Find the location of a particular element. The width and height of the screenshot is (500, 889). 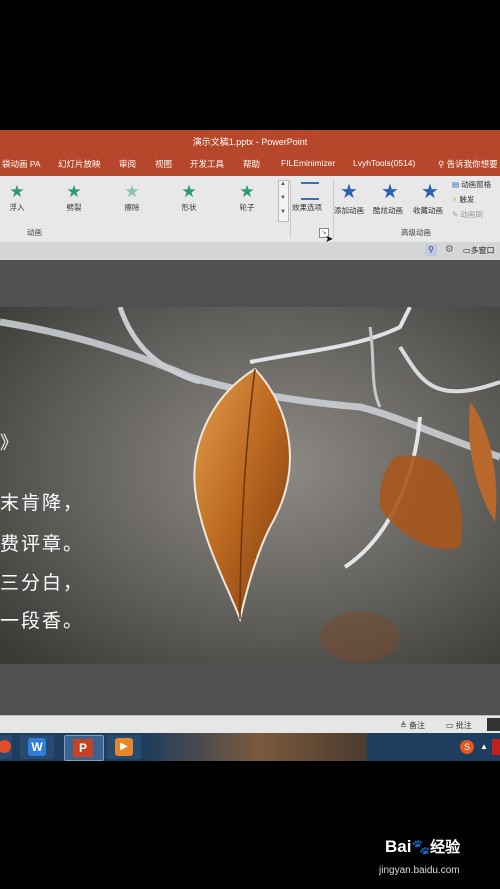

animation-pane-icon: ▤ is located at coordinates (456, 184).